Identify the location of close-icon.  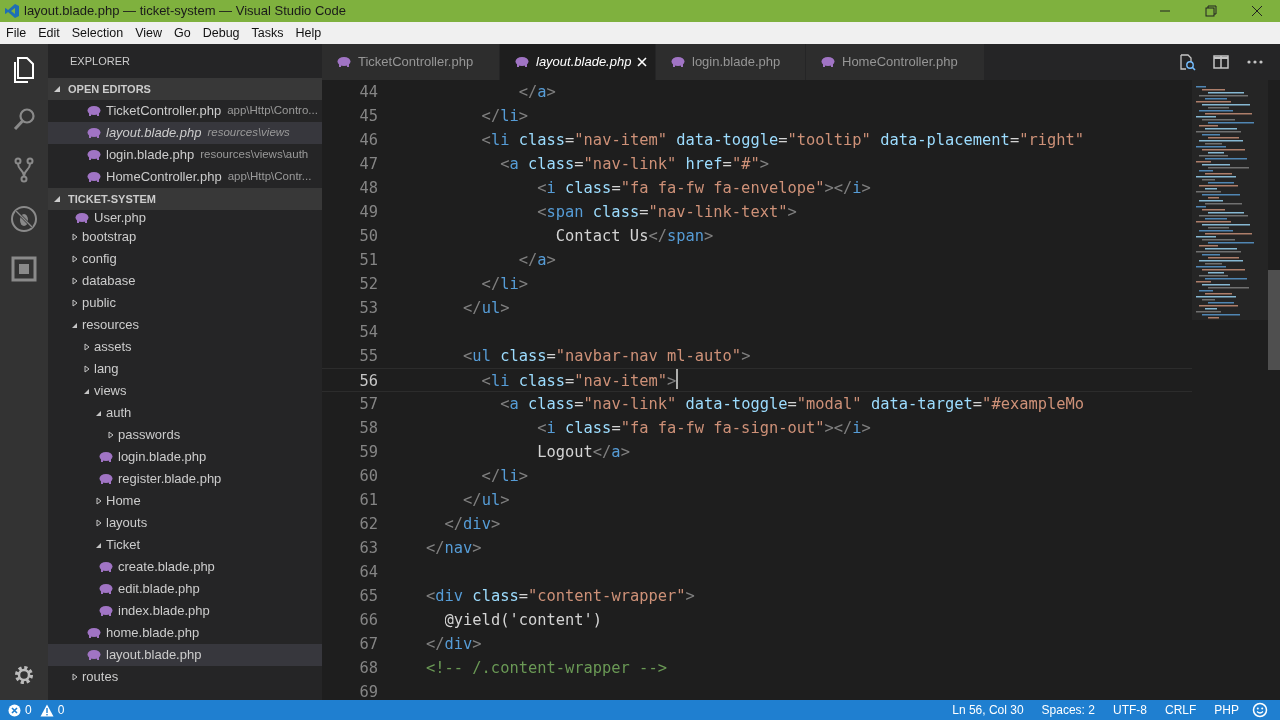
(642, 62).